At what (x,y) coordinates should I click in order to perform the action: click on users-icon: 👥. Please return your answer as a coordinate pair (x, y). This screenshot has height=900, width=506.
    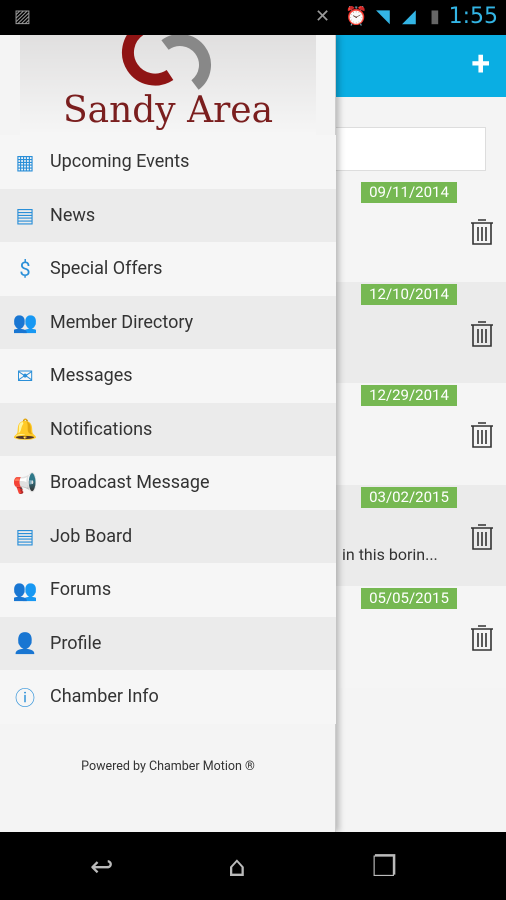
    Looking at the image, I should click on (25, 322).